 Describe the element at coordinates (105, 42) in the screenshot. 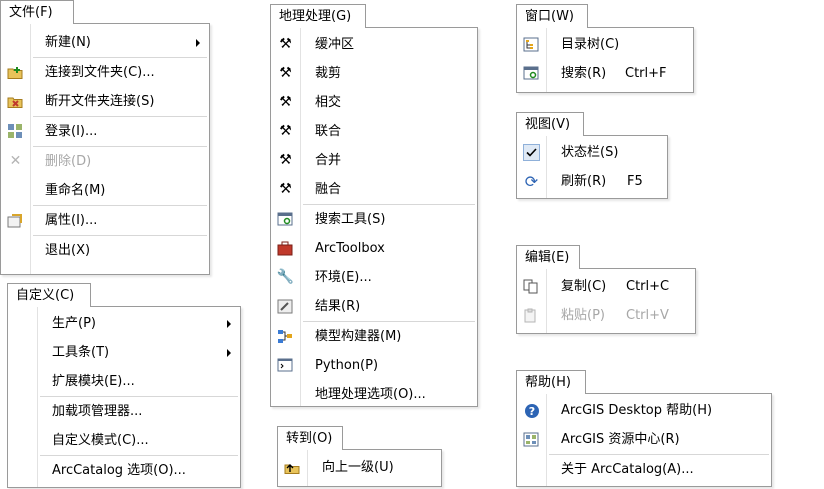

I see `menu-item-new: 新建(N)` at that location.